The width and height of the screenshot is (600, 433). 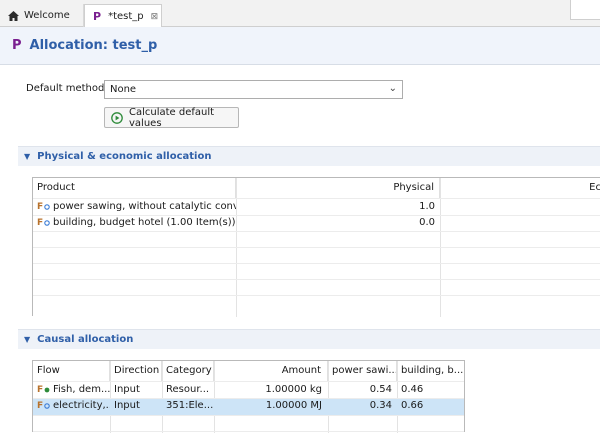 What do you see at coordinates (85, 339) in the screenshot?
I see `section-title: Causal allocation` at bounding box center [85, 339].